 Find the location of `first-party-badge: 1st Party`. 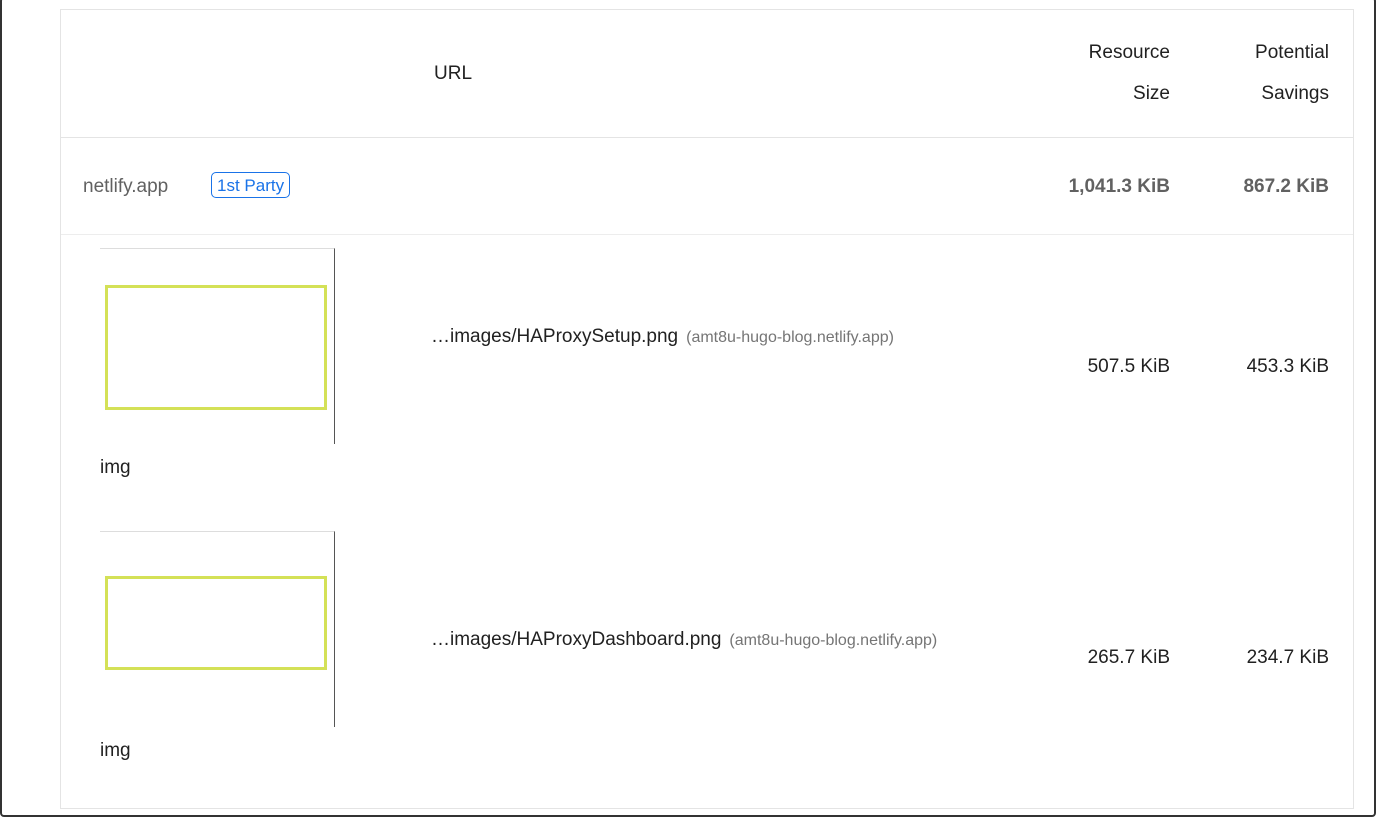

first-party-badge: 1st Party is located at coordinates (251, 185).